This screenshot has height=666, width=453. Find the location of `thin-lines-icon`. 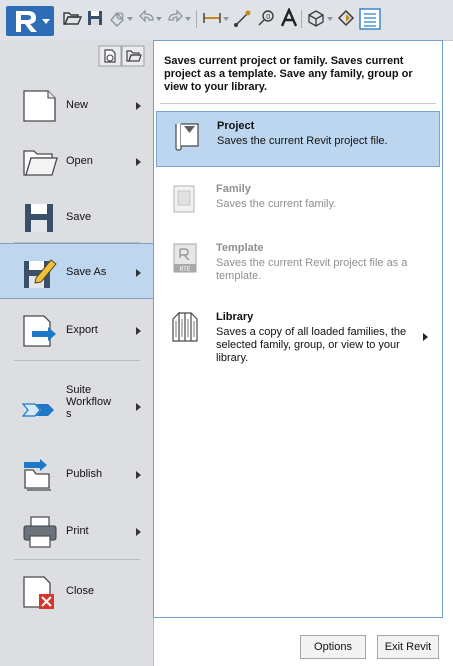

thin-lines-icon is located at coordinates (370, 19).